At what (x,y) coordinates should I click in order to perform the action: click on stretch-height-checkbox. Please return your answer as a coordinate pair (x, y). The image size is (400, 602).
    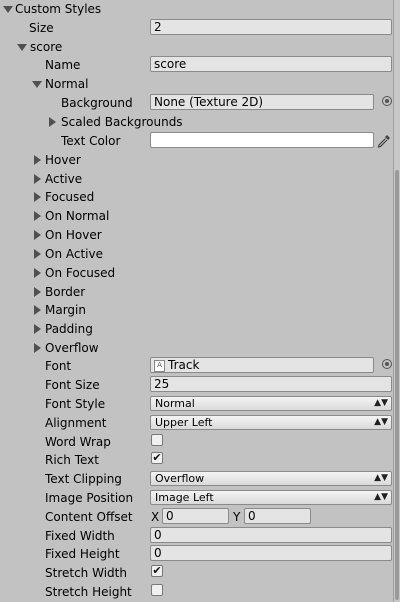
    Looking at the image, I should click on (157, 590).